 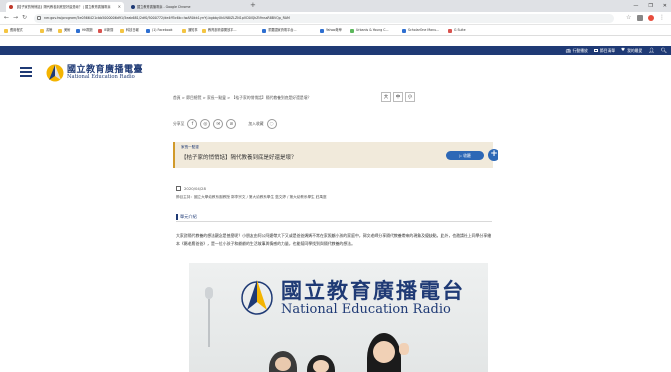 I want to click on bookmark-item: Yahoo奇摩, so click(x=331, y=30).